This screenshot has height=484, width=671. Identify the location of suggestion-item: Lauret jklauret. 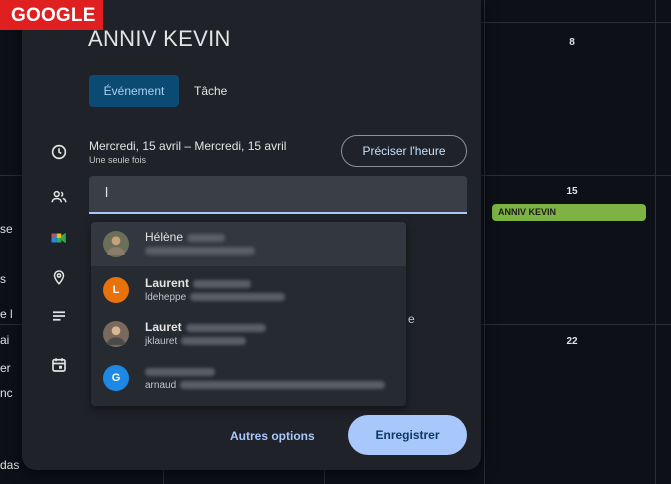
(248, 334).